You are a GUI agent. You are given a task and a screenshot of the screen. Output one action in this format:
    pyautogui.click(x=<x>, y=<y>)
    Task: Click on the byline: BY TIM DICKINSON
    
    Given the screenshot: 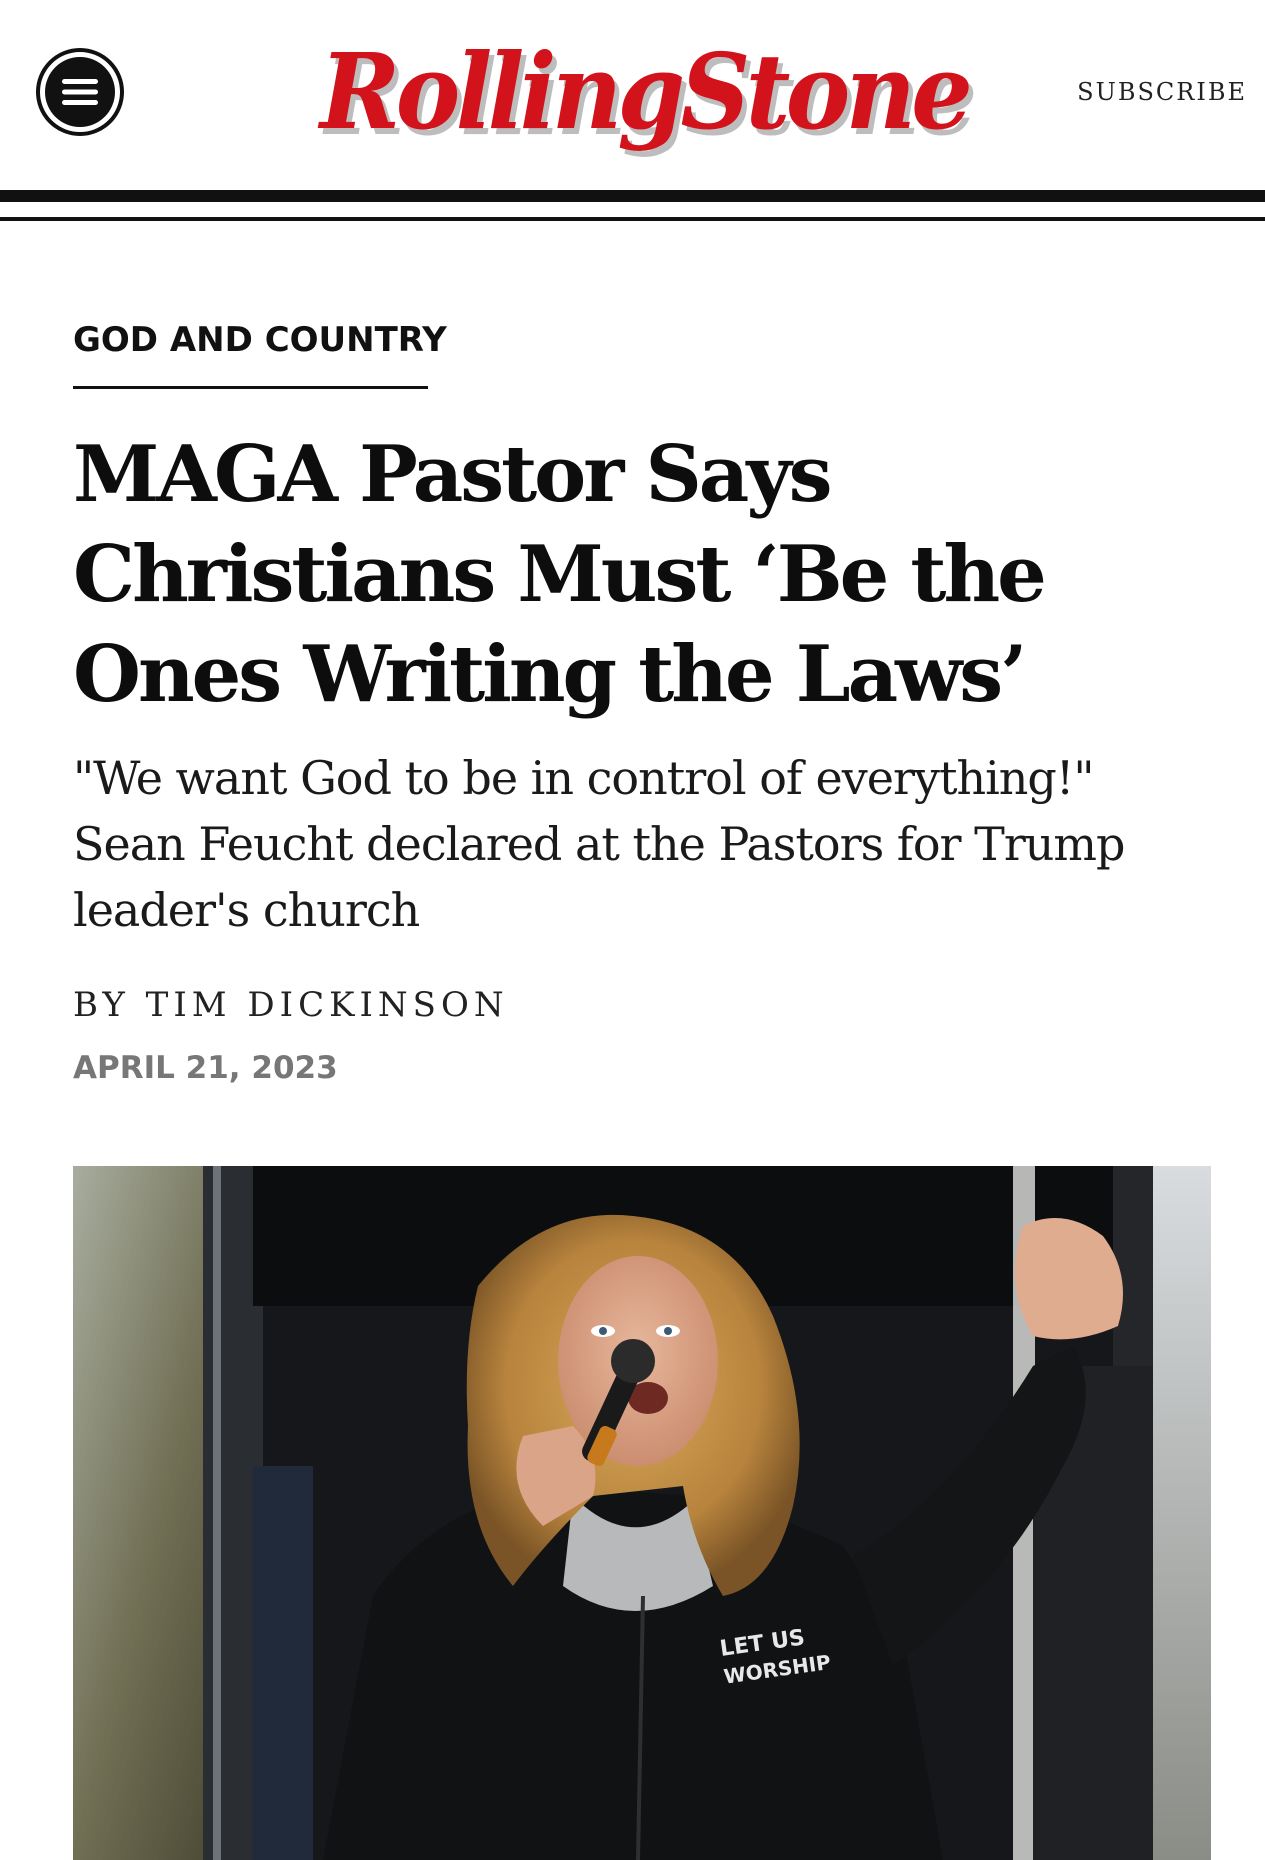 What is the action you would take?
    pyautogui.click(x=291, y=1005)
    